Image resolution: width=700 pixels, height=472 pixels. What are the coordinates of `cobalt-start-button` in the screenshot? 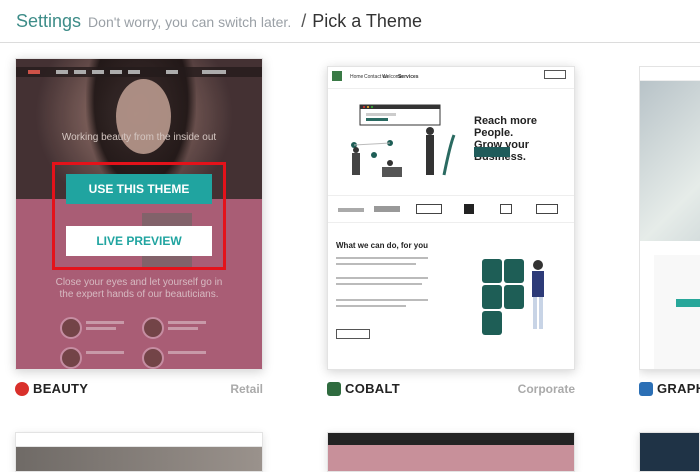 It's located at (492, 152).